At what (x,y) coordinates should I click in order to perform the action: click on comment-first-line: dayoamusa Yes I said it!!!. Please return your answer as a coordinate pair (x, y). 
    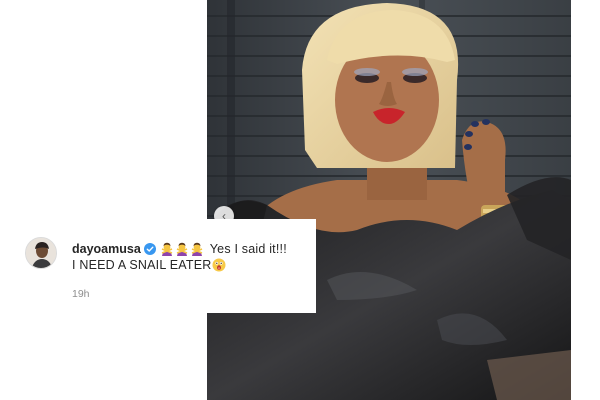
    Looking at the image, I should click on (179, 249).